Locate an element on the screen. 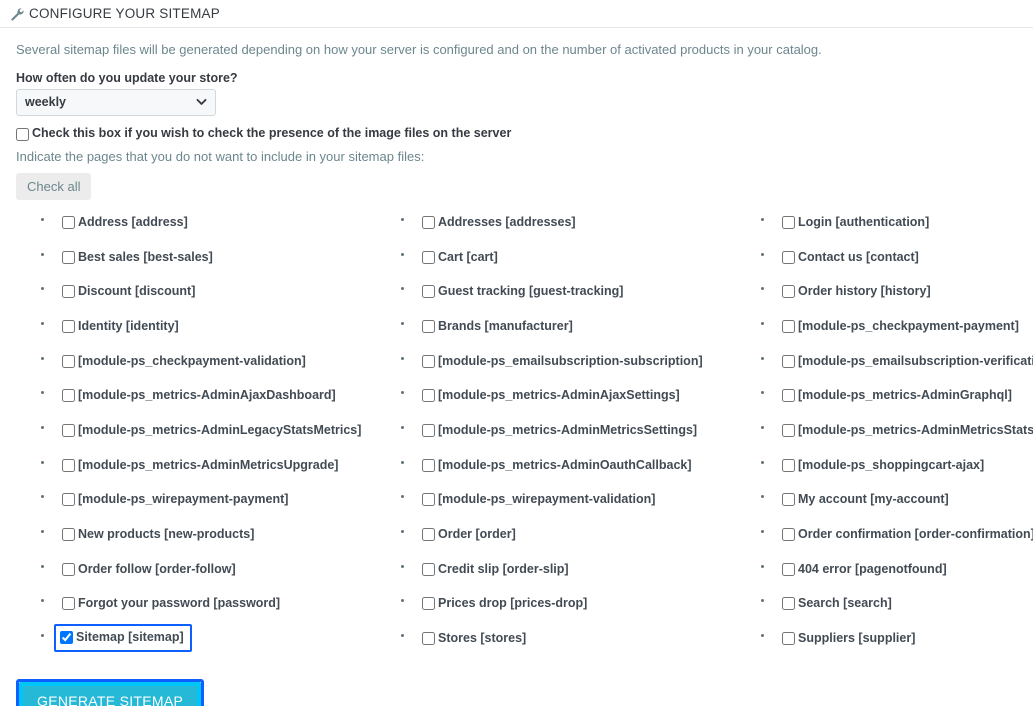 The height and width of the screenshot is (706, 1033). page-item: [module-ps_metrics-AdminMetricsSettings] is located at coordinates (559, 430).